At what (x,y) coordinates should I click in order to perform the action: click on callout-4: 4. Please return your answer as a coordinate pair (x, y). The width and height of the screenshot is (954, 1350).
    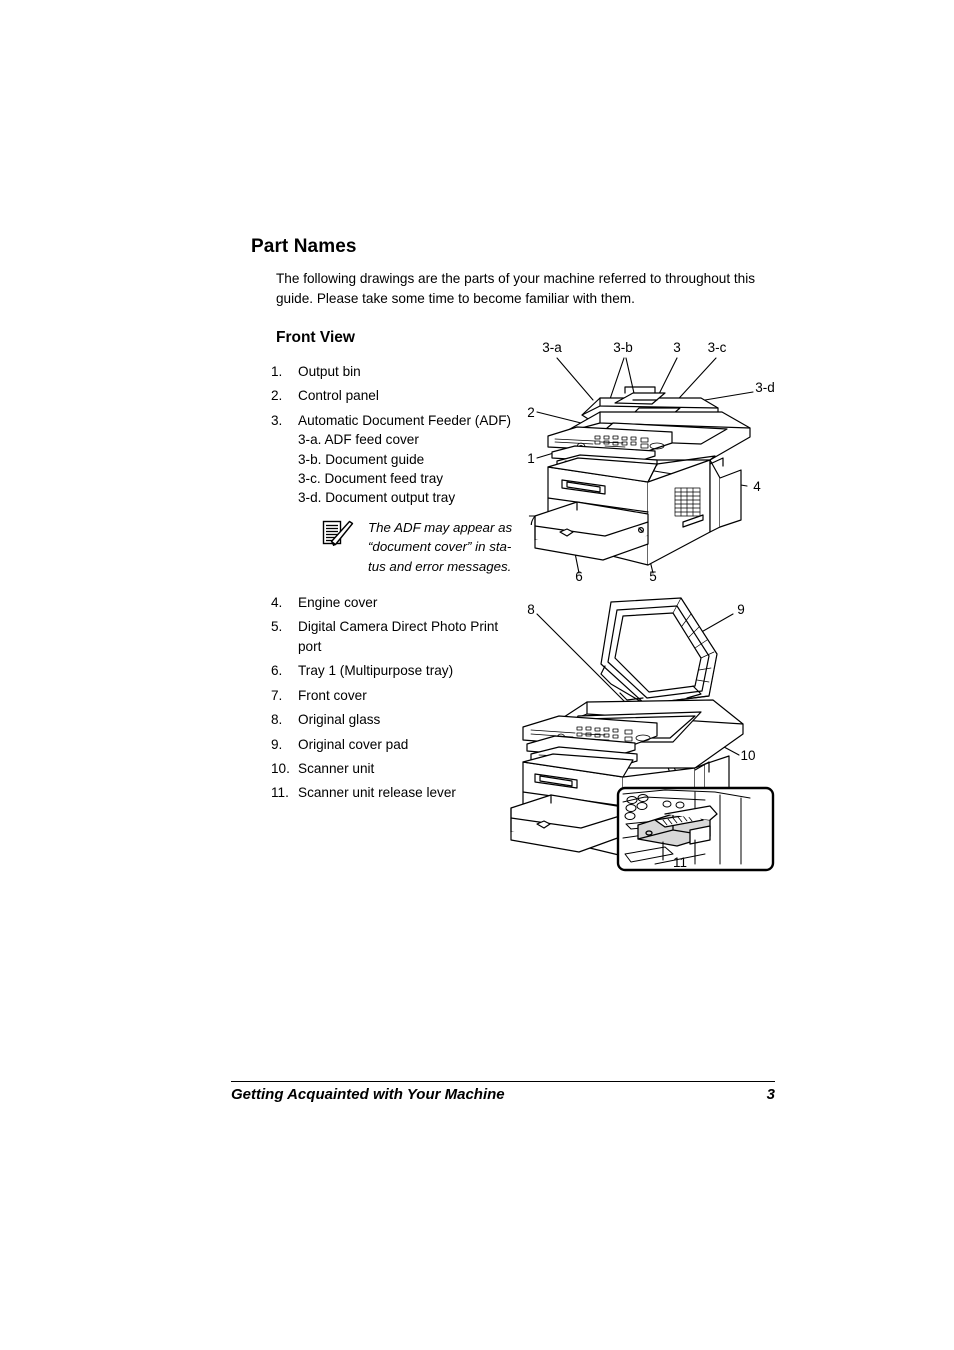
    Looking at the image, I should click on (757, 486).